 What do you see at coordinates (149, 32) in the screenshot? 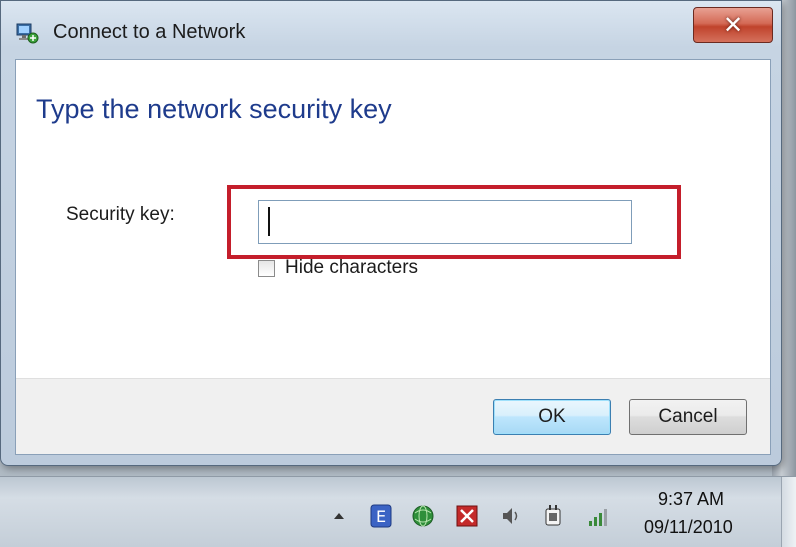
I see `window-title: Connect to a Network` at bounding box center [149, 32].